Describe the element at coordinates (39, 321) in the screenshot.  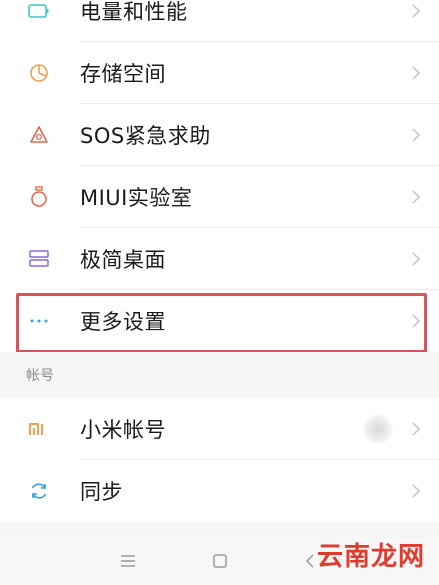
I see `more-dots-icon` at that location.